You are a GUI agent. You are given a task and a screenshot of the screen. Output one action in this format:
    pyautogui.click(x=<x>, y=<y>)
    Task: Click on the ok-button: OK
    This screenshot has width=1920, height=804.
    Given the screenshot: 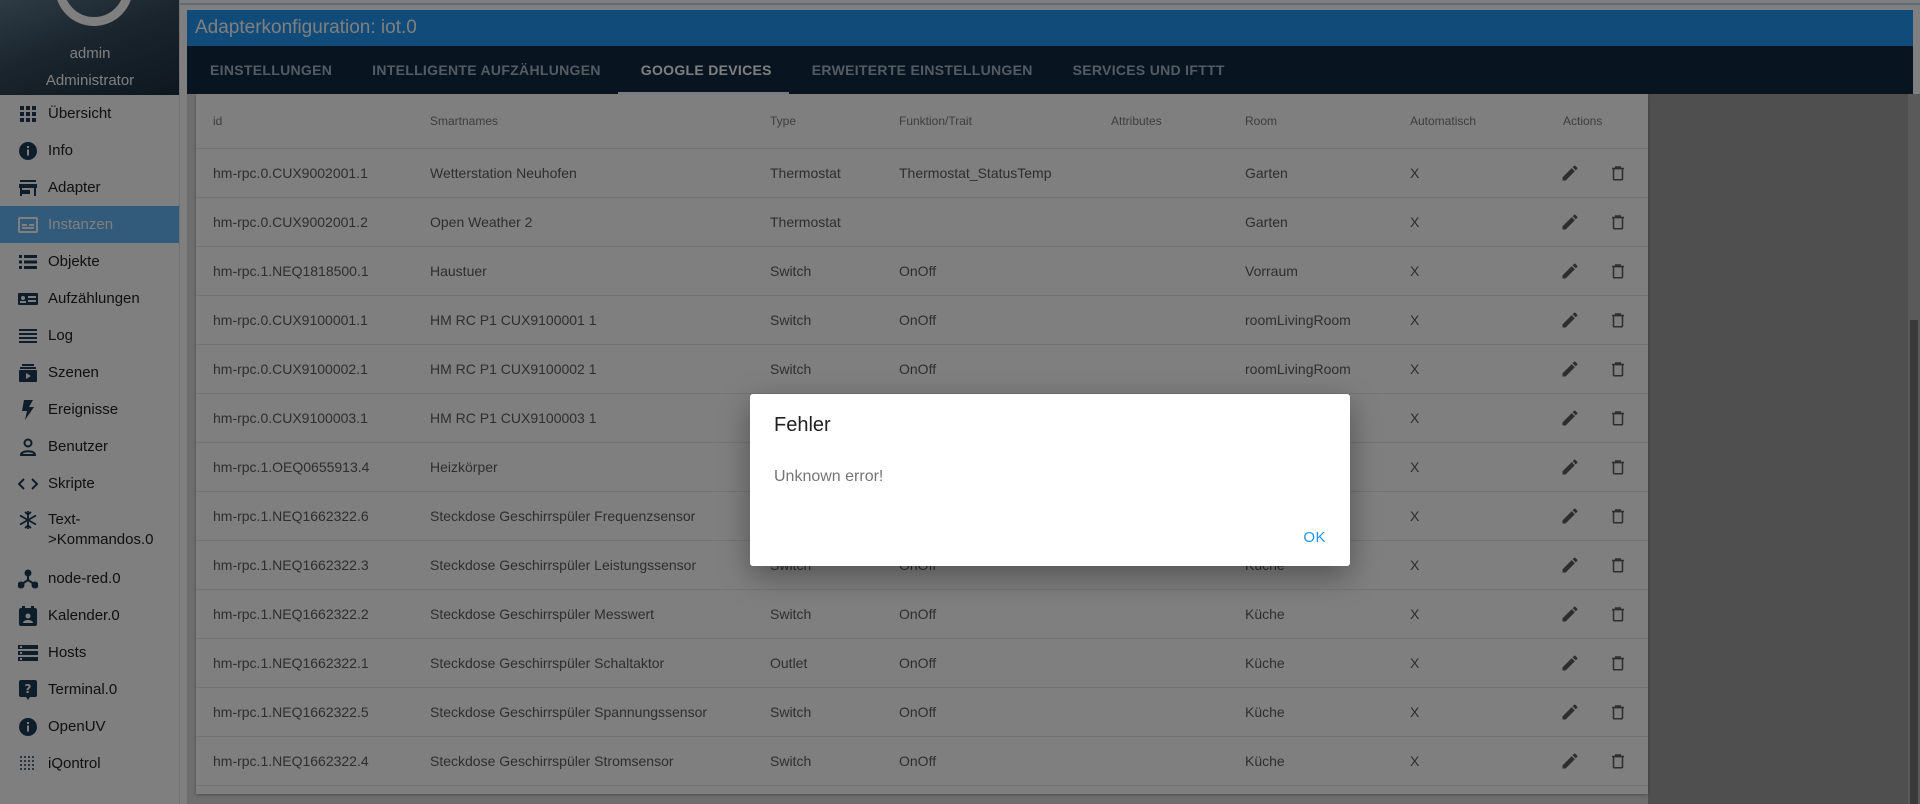 What is the action you would take?
    pyautogui.click(x=1314, y=538)
    